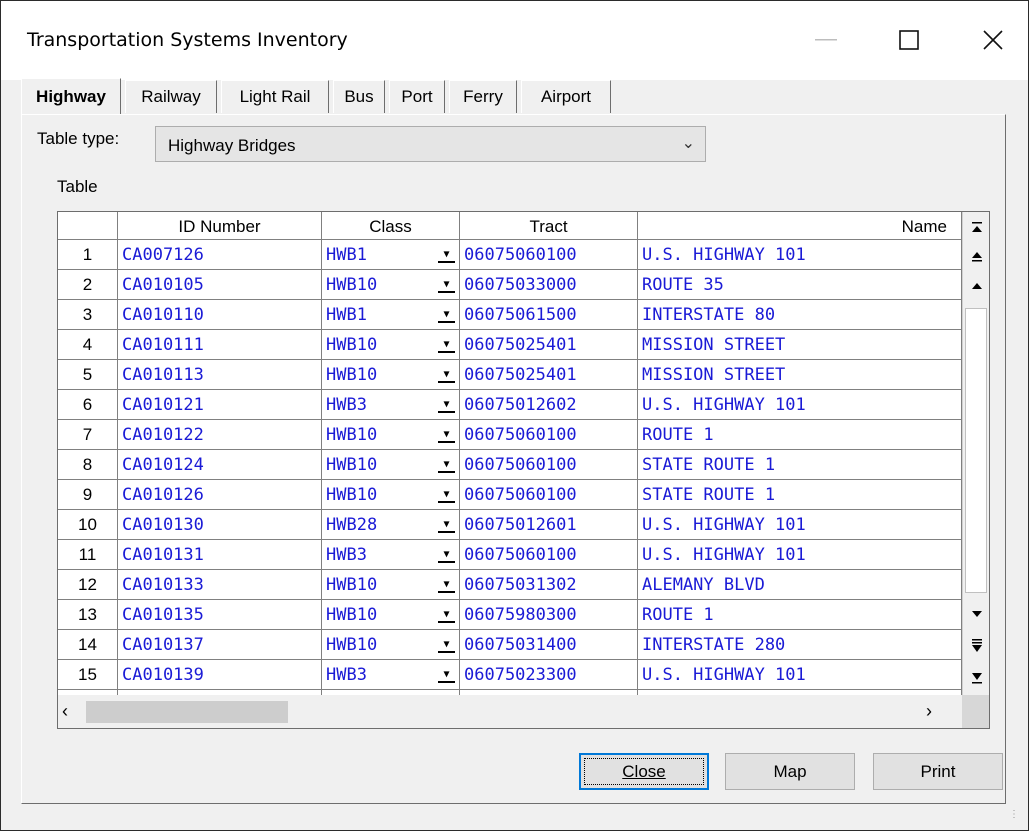  What do you see at coordinates (220, 615) in the screenshot?
I see `id-number-cell: CA010135` at bounding box center [220, 615].